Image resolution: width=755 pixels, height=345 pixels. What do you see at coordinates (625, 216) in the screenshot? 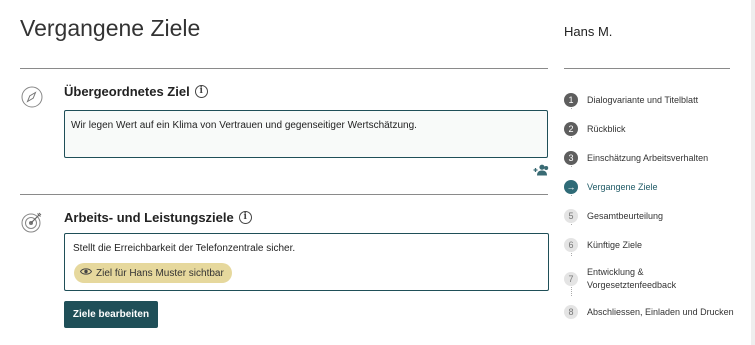
I see `step-label: Gesamtbeurteilung` at bounding box center [625, 216].